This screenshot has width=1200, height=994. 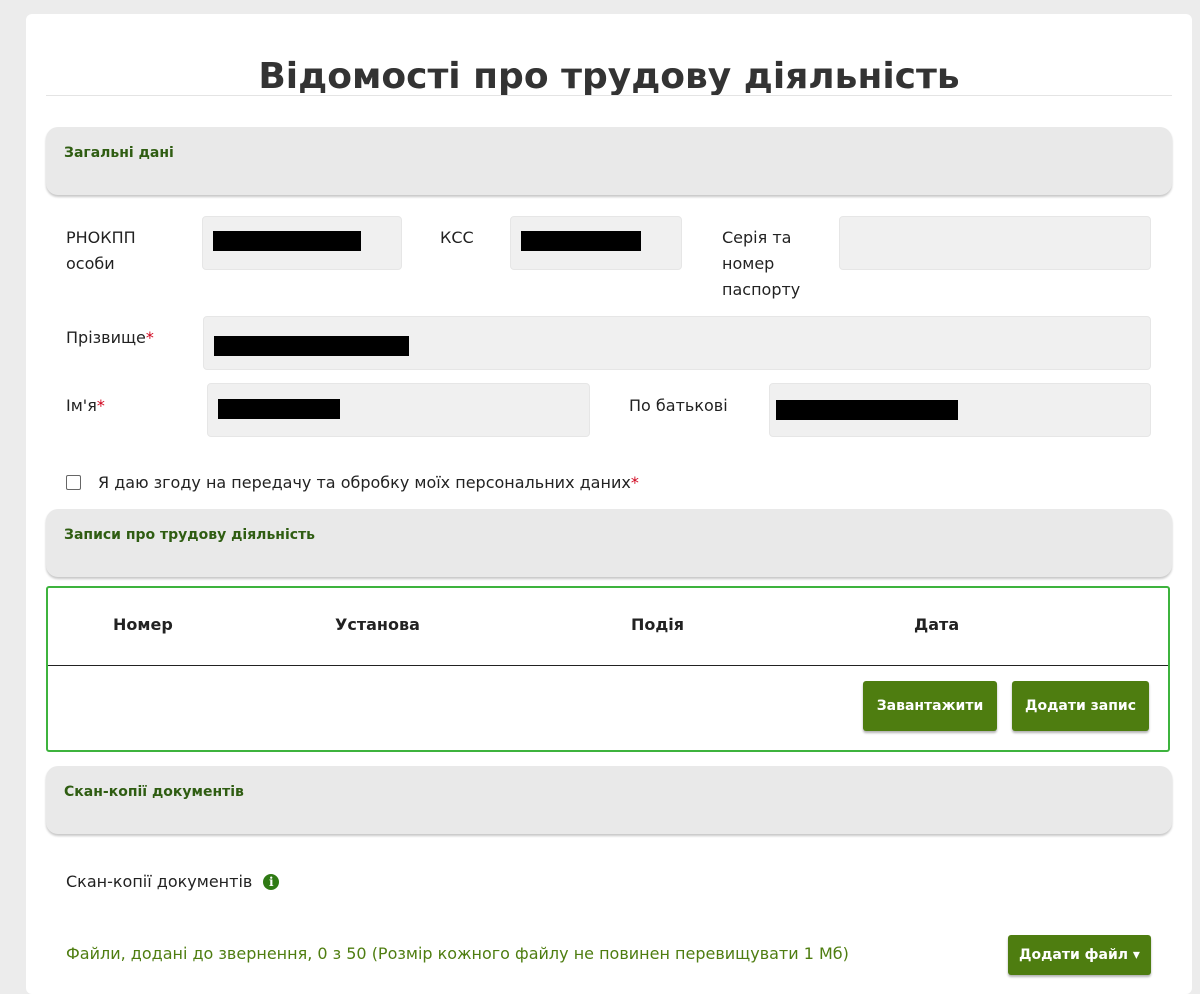 What do you see at coordinates (609, 76) in the screenshot?
I see `page-title: Відомості про трудову діяльність` at bounding box center [609, 76].